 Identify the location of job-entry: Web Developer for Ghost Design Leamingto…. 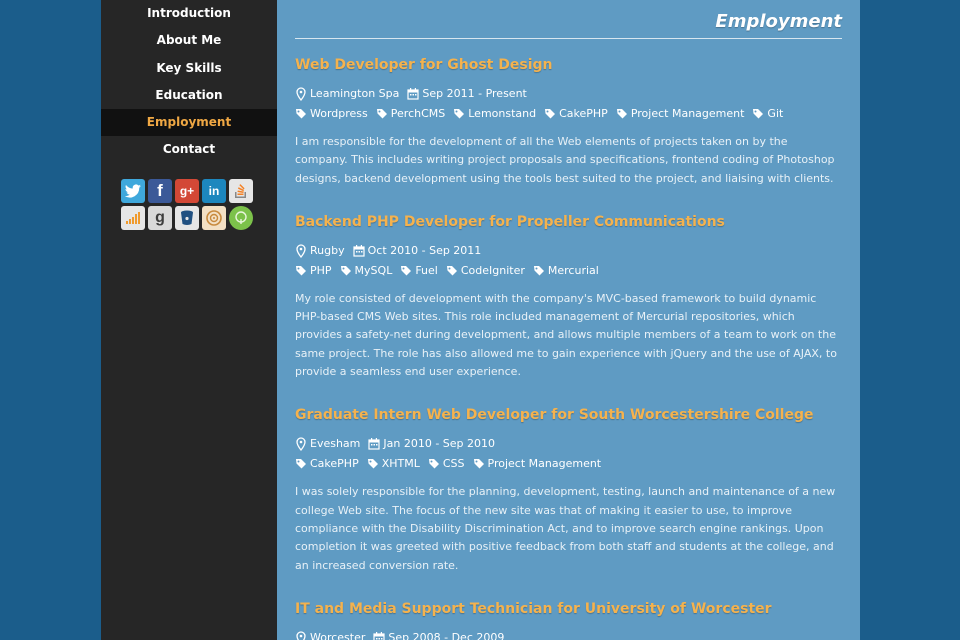
(568, 122).